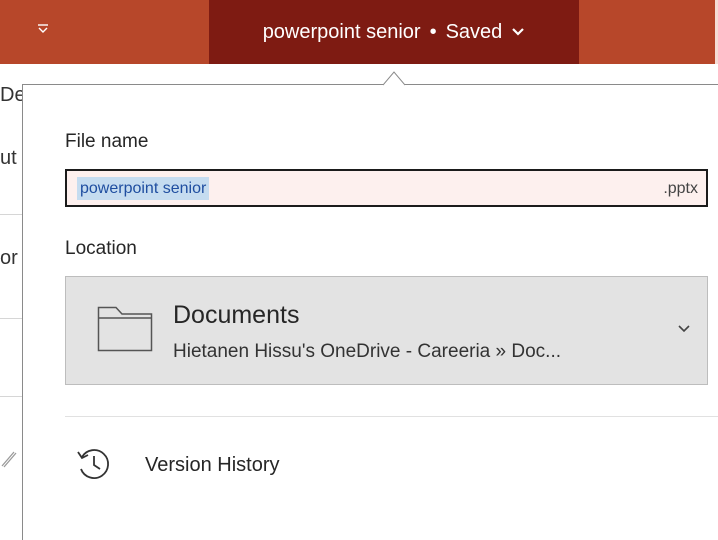 The height and width of the screenshot is (540, 718). What do you see at coordinates (93, 464) in the screenshot?
I see `history-clock-icon` at bounding box center [93, 464].